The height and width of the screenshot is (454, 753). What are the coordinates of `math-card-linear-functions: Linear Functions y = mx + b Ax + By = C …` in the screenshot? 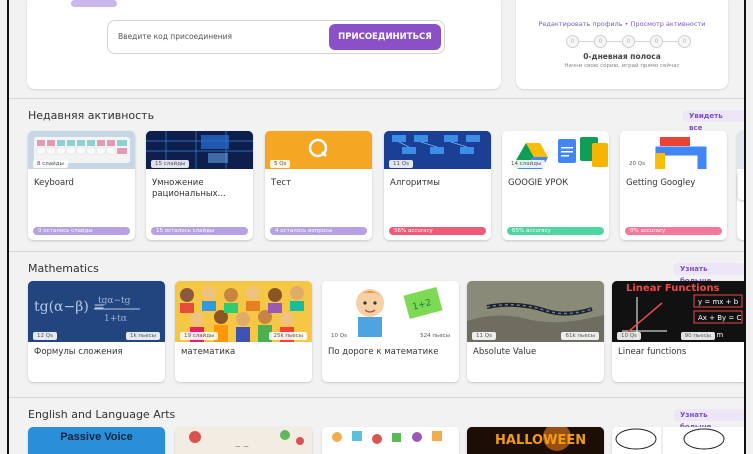 It's located at (678, 331).